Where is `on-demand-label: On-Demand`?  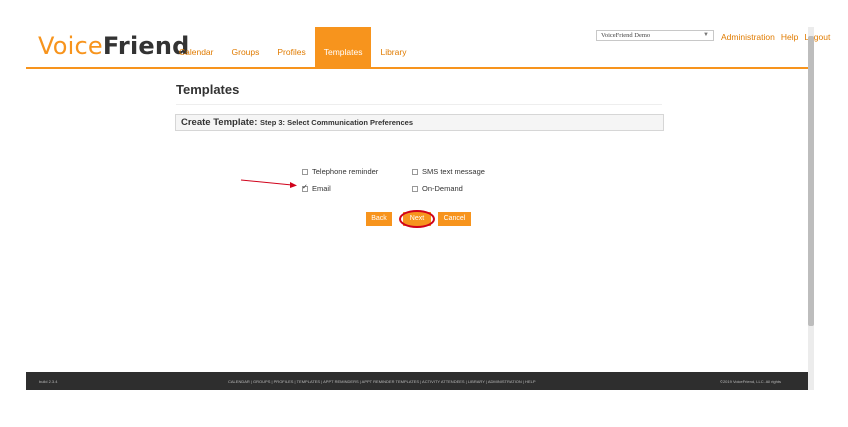
on-demand-label: On-Demand is located at coordinates (442, 188).